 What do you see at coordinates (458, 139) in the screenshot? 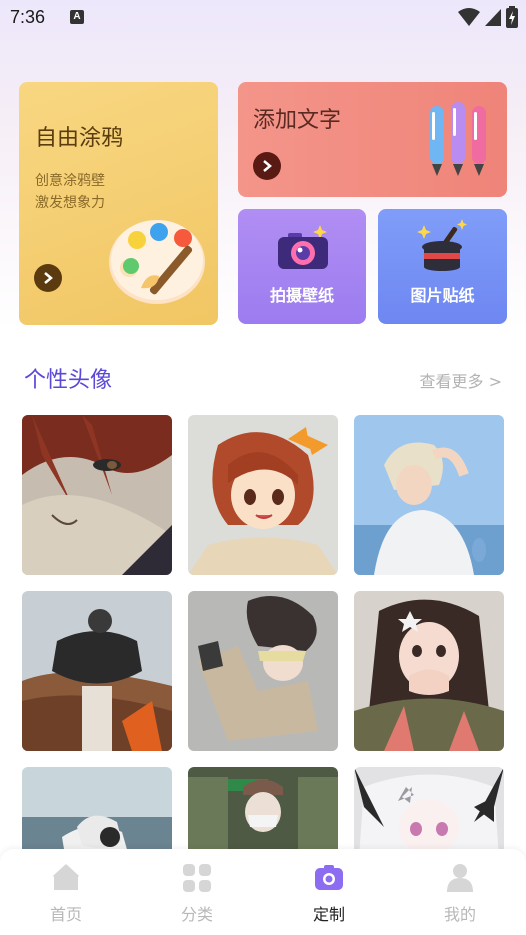
I see `markers-icon` at bounding box center [458, 139].